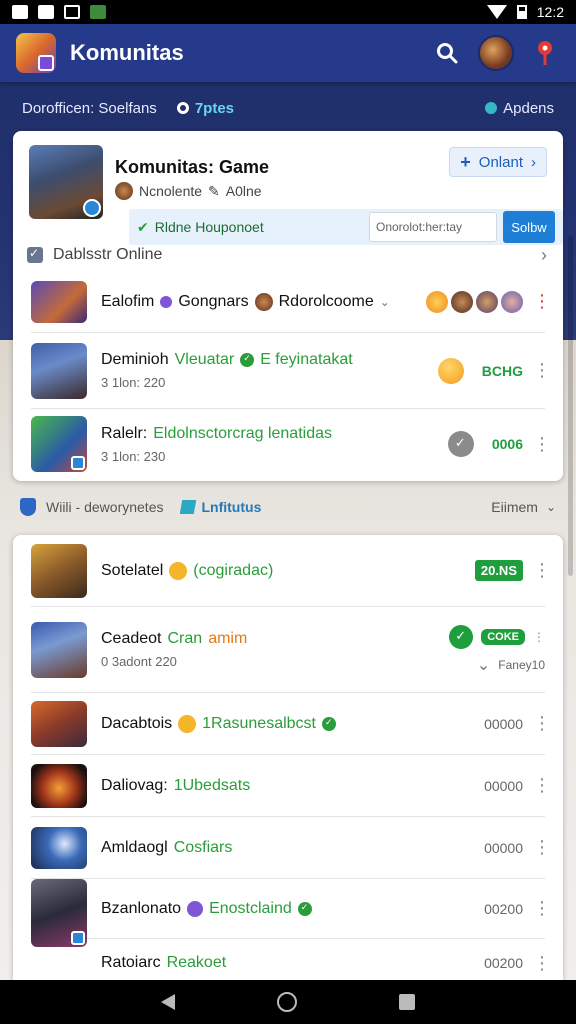 This screenshot has width=576, height=1024. Describe the element at coordinates (89, 108) in the screenshot. I see `tab-main: Dorofficen: Soelfans` at that location.